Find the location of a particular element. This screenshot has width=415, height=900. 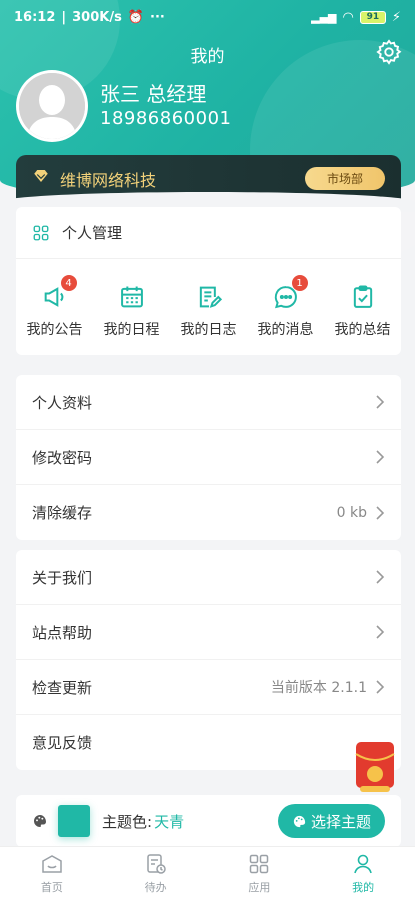

department-badge: 市场部 is located at coordinates (344, 178).